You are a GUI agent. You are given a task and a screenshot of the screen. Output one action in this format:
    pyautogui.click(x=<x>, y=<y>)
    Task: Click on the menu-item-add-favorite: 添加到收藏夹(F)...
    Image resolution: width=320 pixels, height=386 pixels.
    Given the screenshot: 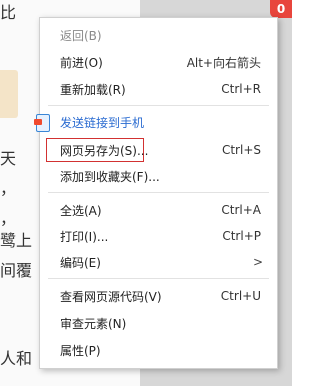 What is the action you would take?
    pyautogui.click(x=158, y=176)
    